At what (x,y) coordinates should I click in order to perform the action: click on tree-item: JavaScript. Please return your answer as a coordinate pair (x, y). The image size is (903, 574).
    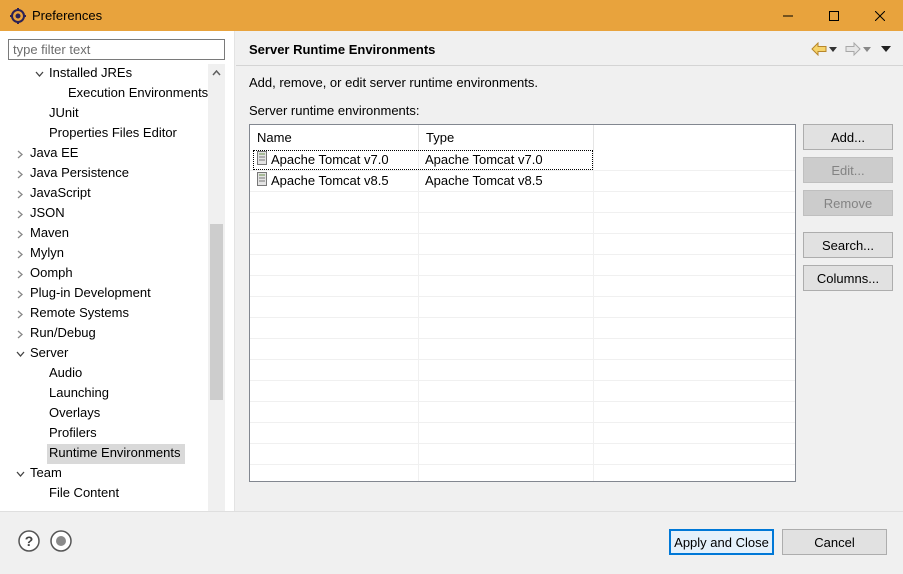
    Looking at the image, I should click on (61, 194).